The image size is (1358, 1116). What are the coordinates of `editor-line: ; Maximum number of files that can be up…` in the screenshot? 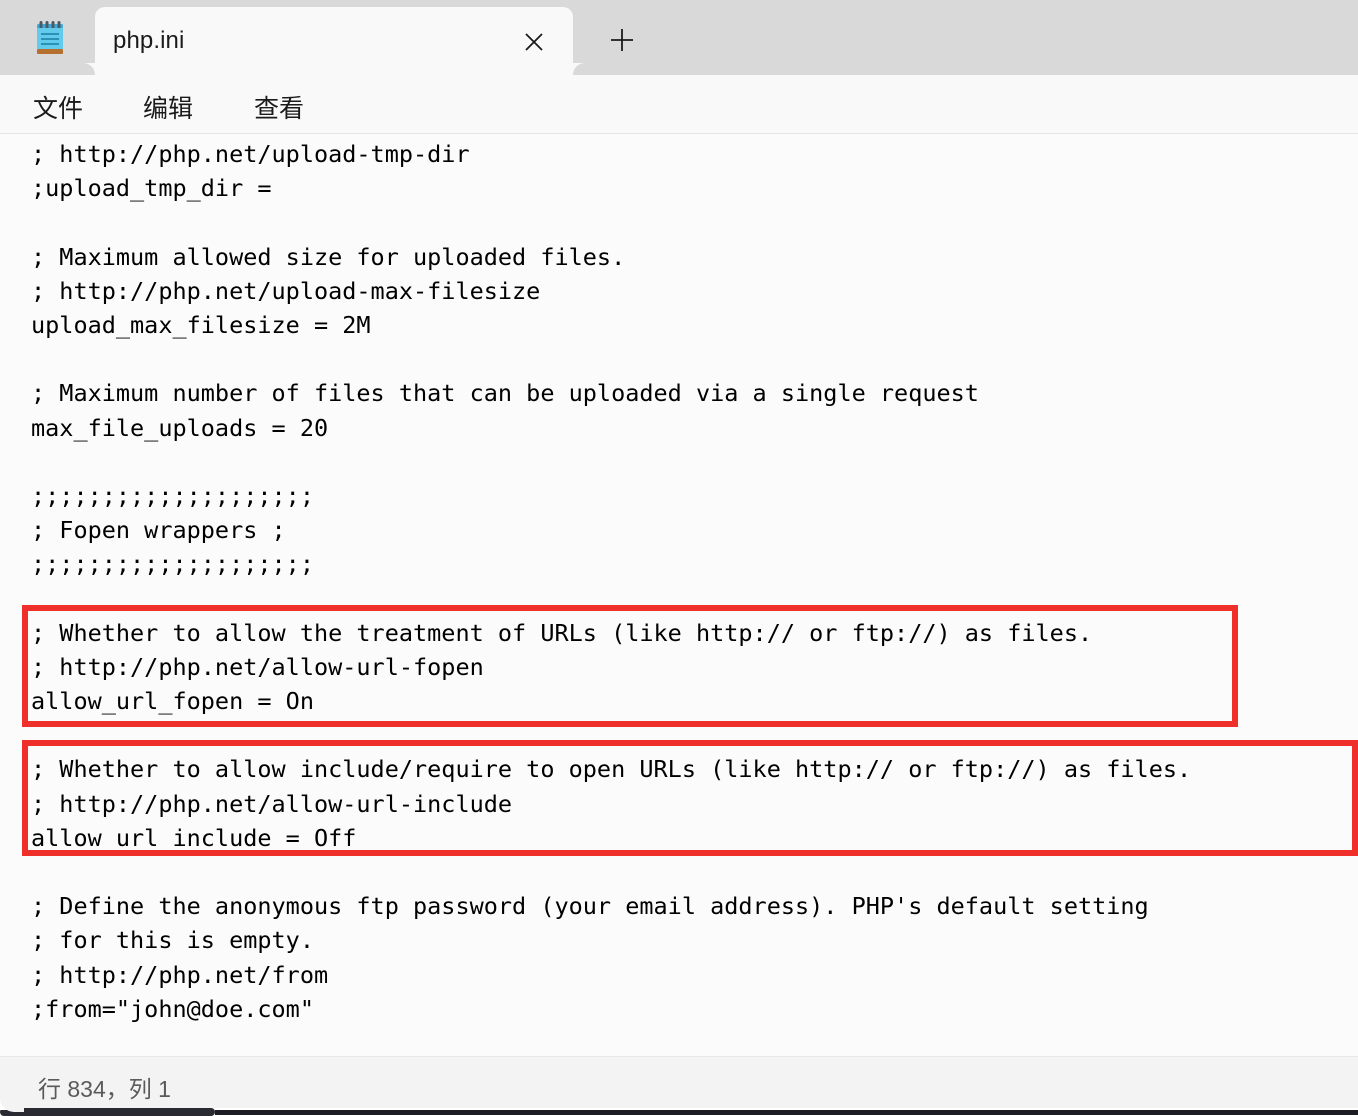 It's located at (505, 393).